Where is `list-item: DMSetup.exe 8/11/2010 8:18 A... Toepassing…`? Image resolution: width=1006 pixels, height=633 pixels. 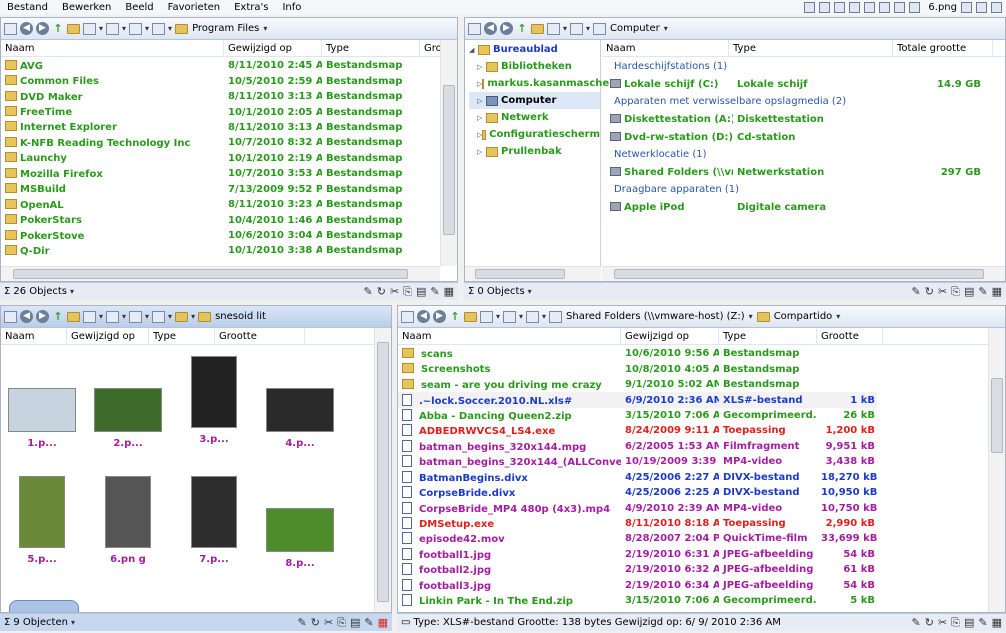 list-item: DMSetup.exe 8/11/2010 8:18 A... Toepassing… is located at coordinates (637, 523).